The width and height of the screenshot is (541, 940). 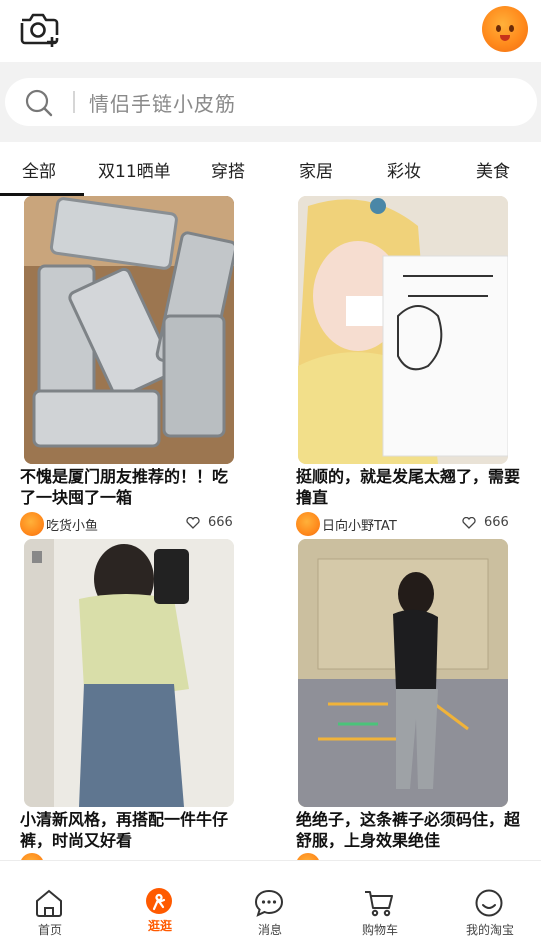 I want to click on nav-cart: 购物车, so click(x=380, y=900).